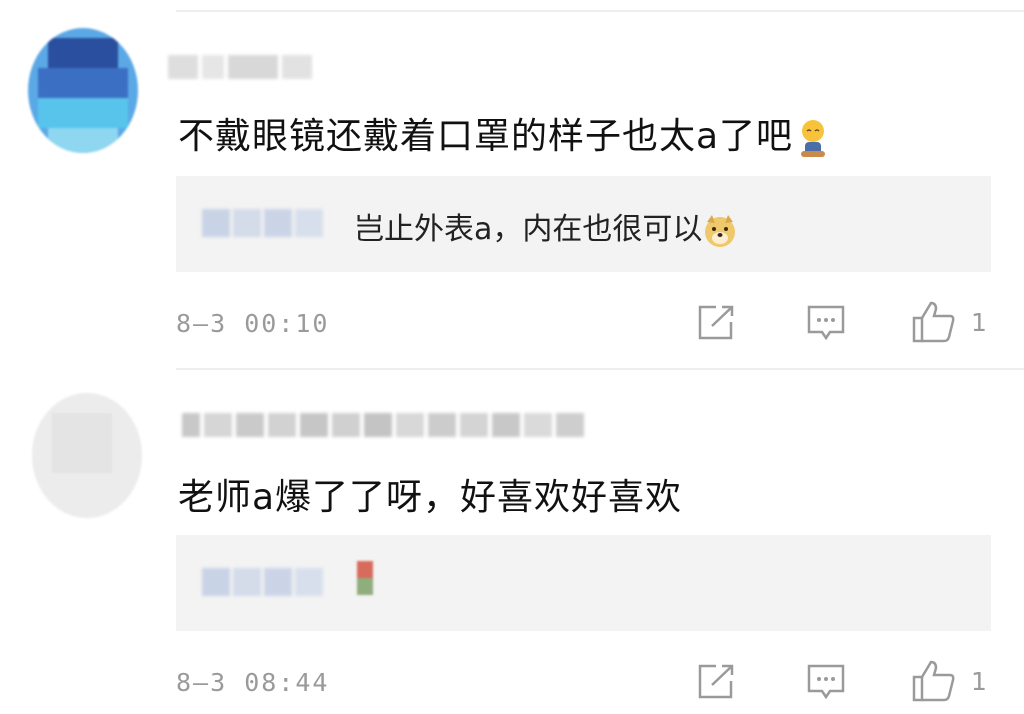 The height and width of the screenshot is (714, 1024). Describe the element at coordinates (600, 369) in the screenshot. I see `comment-divider` at that location.